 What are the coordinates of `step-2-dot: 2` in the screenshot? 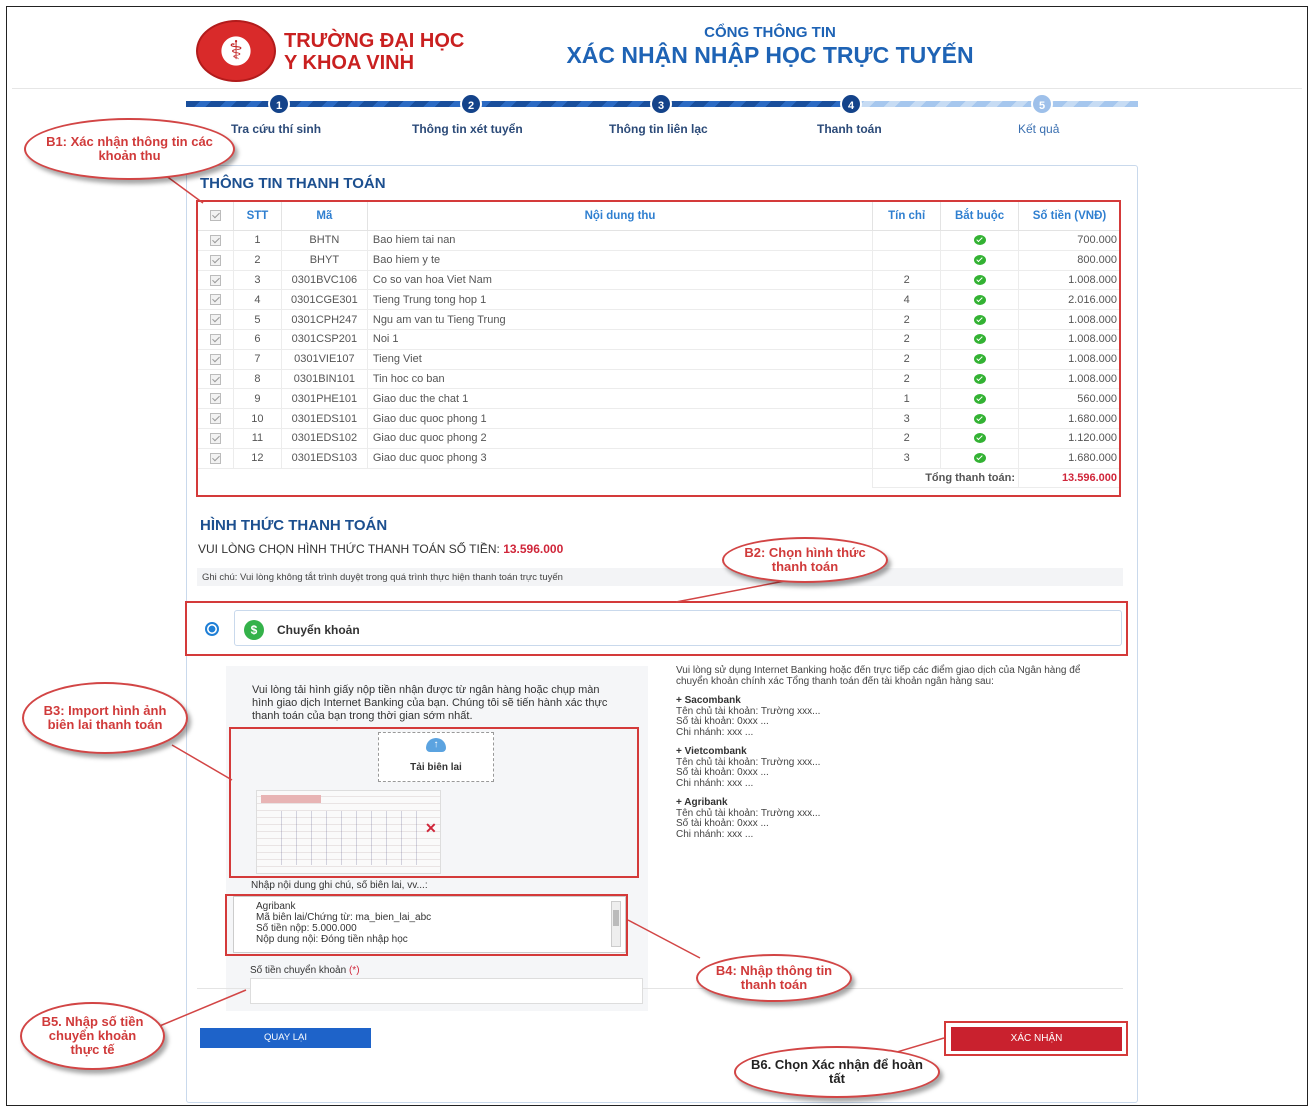 It's located at (471, 104).